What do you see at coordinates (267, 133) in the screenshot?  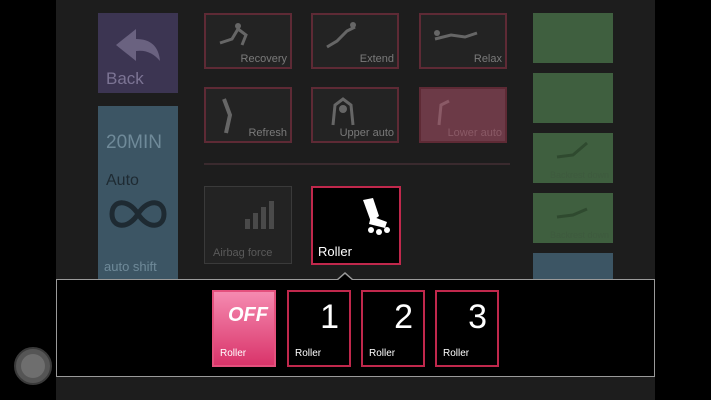 I see `program-label: Refresh` at bounding box center [267, 133].